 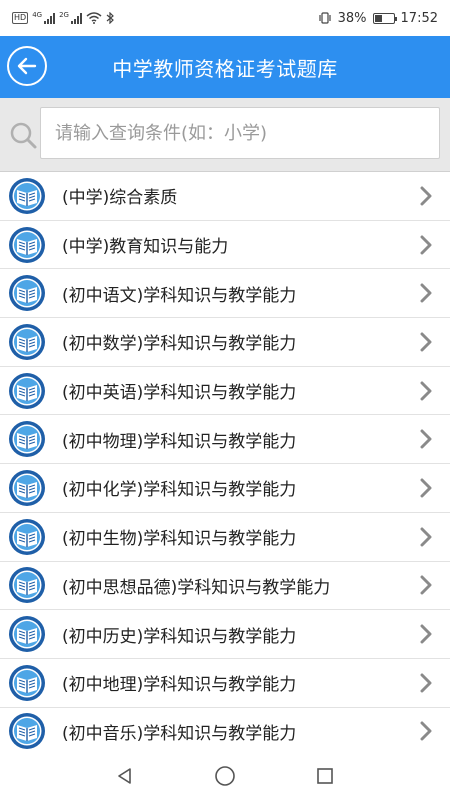 I want to click on list-item: (中学)教育知识与能力, so click(x=225, y=245).